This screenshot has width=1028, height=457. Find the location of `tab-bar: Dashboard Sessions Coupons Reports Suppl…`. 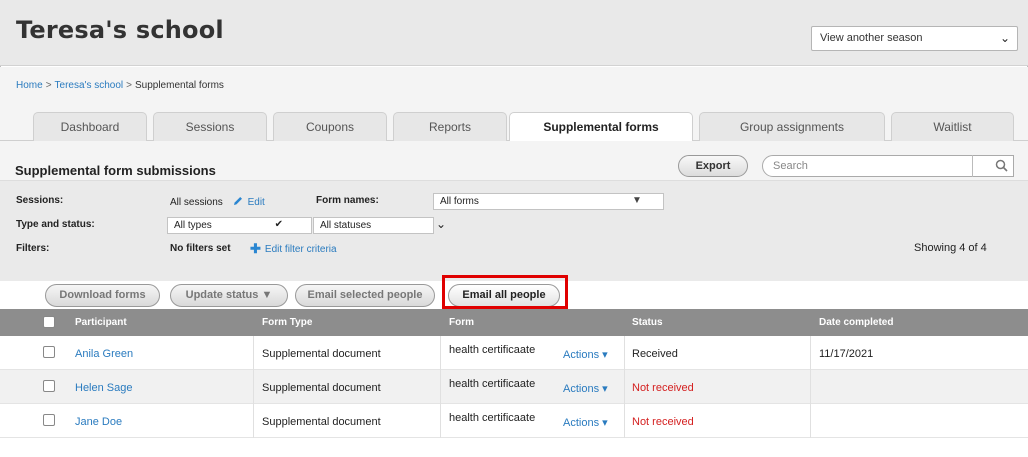

tab-bar: Dashboard Sessions Coupons Reports Suppl… is located at coordinates (514, 123).